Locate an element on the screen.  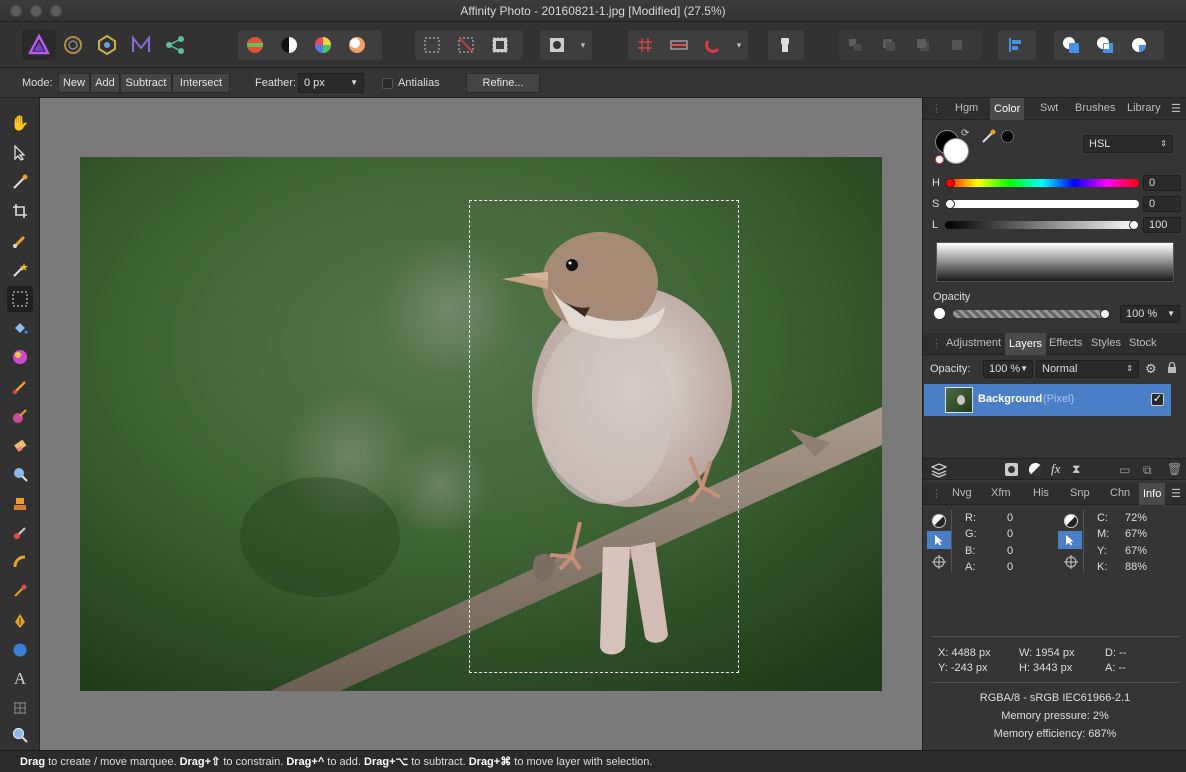
view-tool-hand-icon: ✋ is located at coordinates (20, 123).